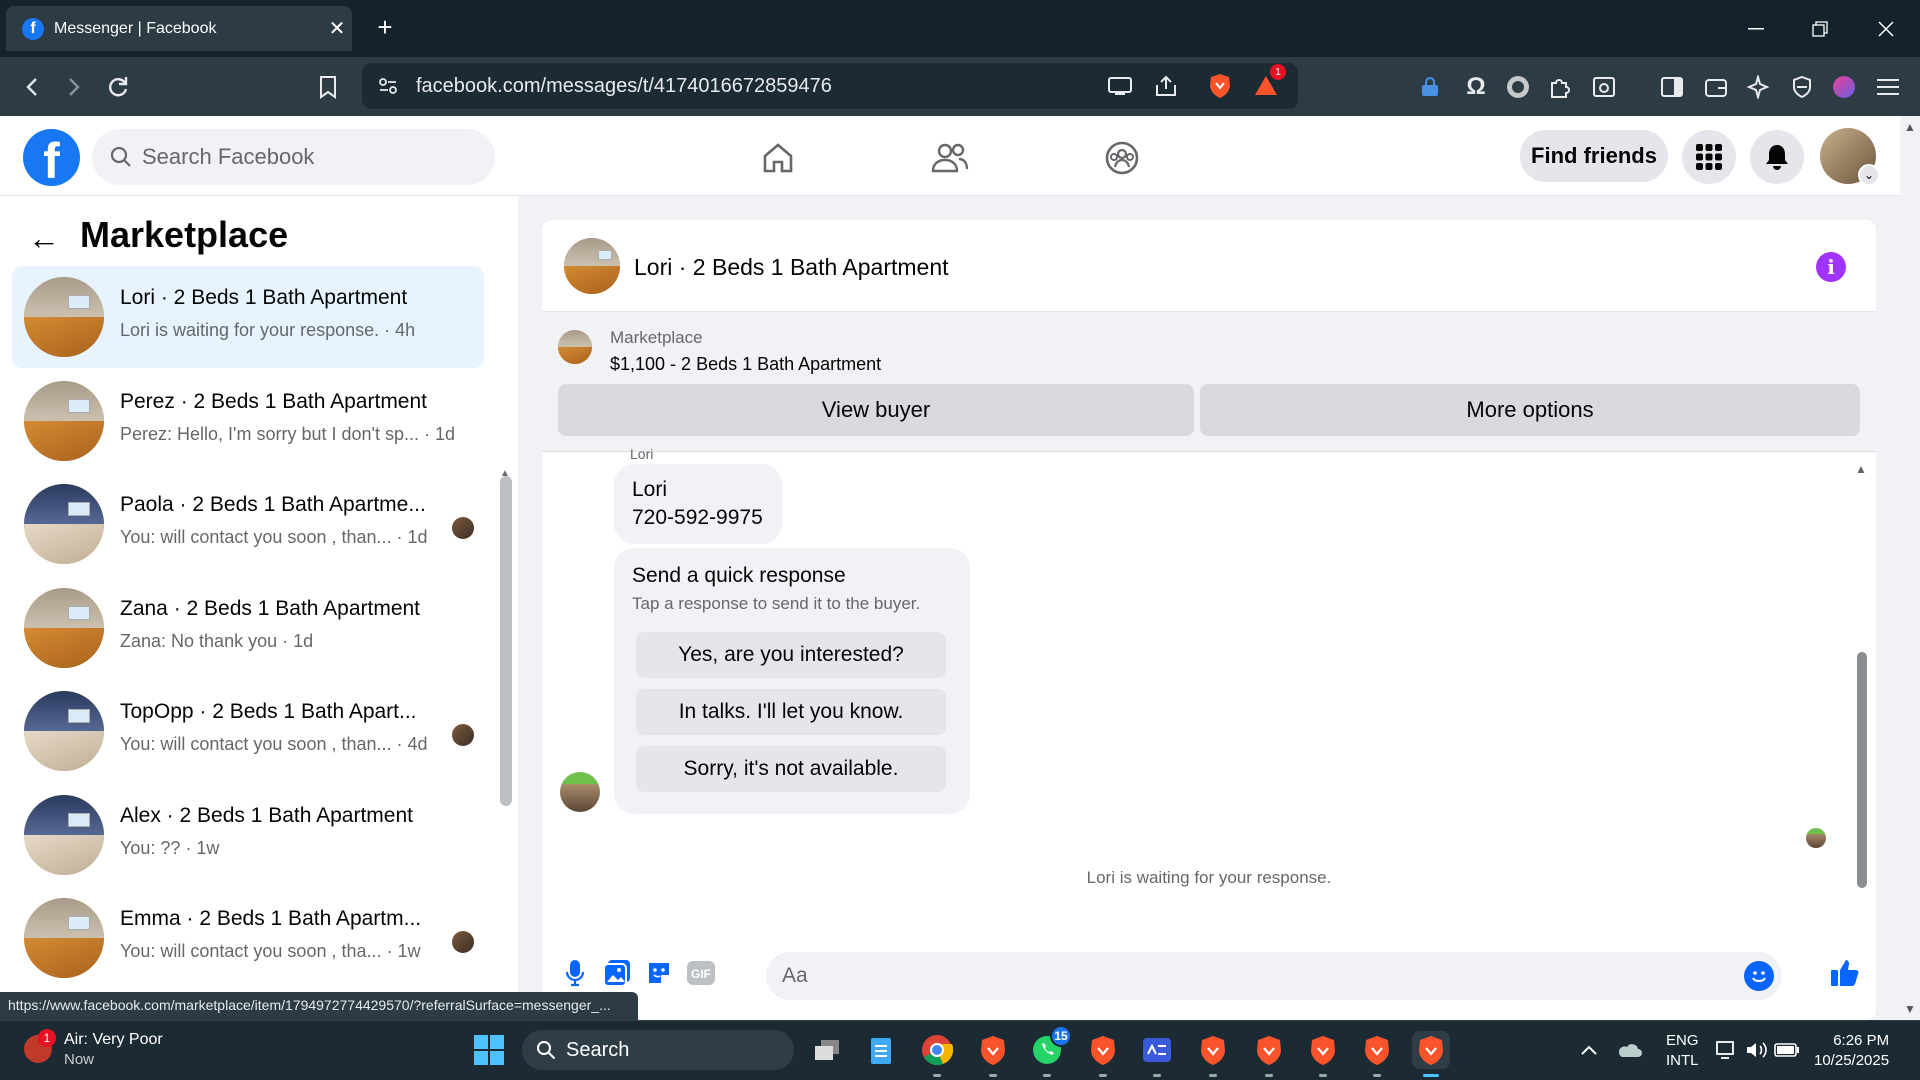 This screenshot has width=1920, height=1080. Describe the element at coordinates (1910, 1009) in the screenshot. I see `page-scroll-down-icon: ▼` at that location.